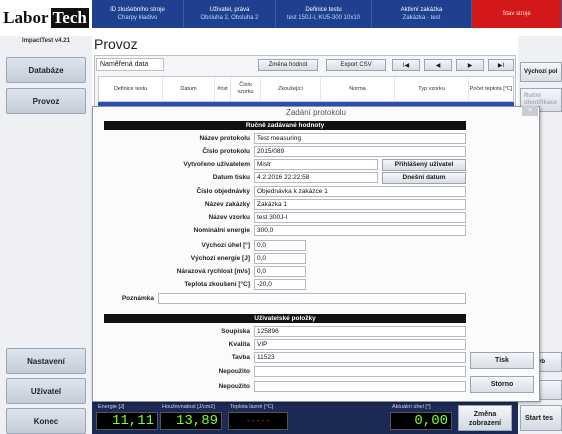  What do you see at coordinates (532, 96) in the screenshot?
I see `rucni-label: Ruční` at bounding box center [532, 96].